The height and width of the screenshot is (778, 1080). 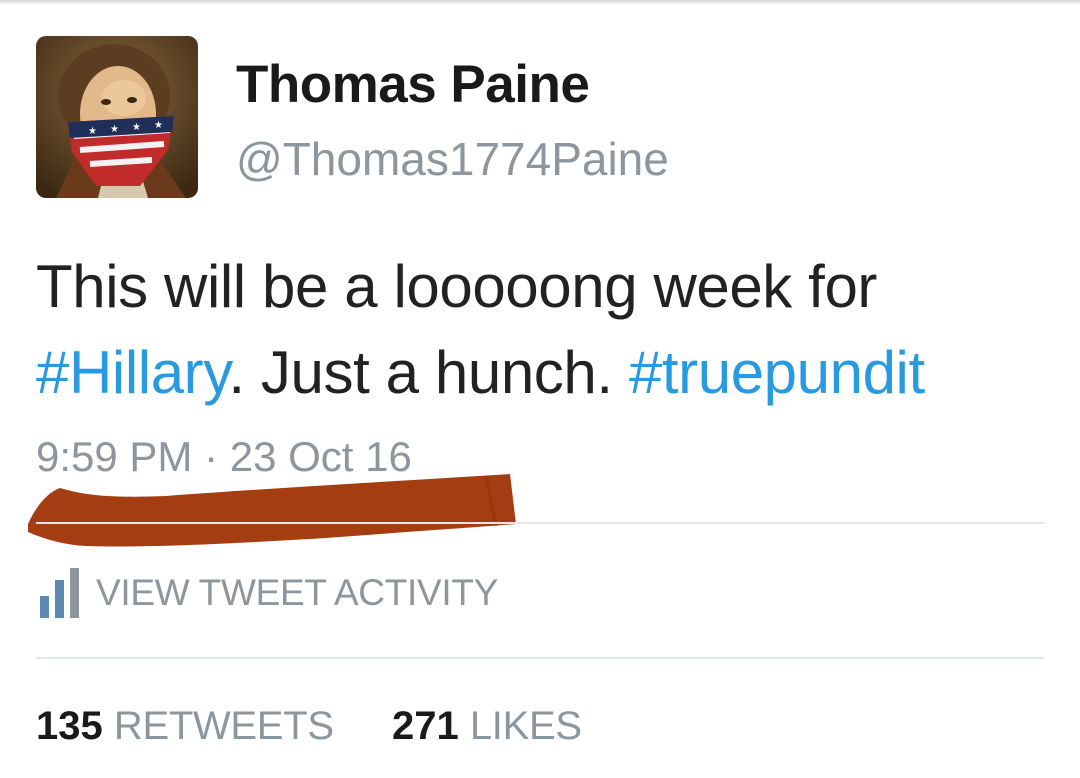 What do you see at coordinates (428, 372) in the screenshot?
I see `tweet-text-segment: . Just a hunch.` at bounding box center [428, 372].